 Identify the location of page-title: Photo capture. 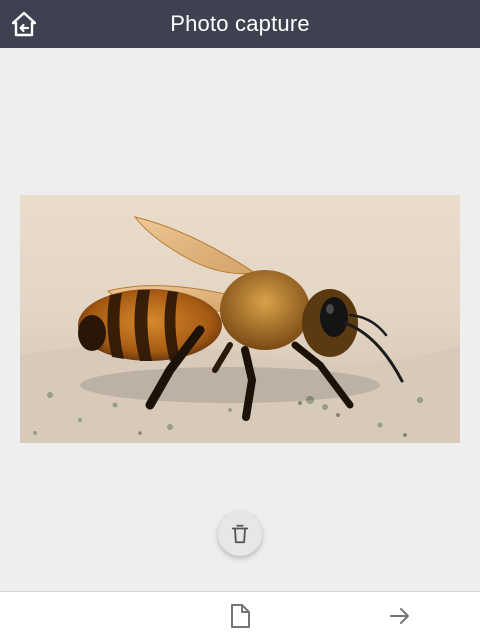
(240, 23).